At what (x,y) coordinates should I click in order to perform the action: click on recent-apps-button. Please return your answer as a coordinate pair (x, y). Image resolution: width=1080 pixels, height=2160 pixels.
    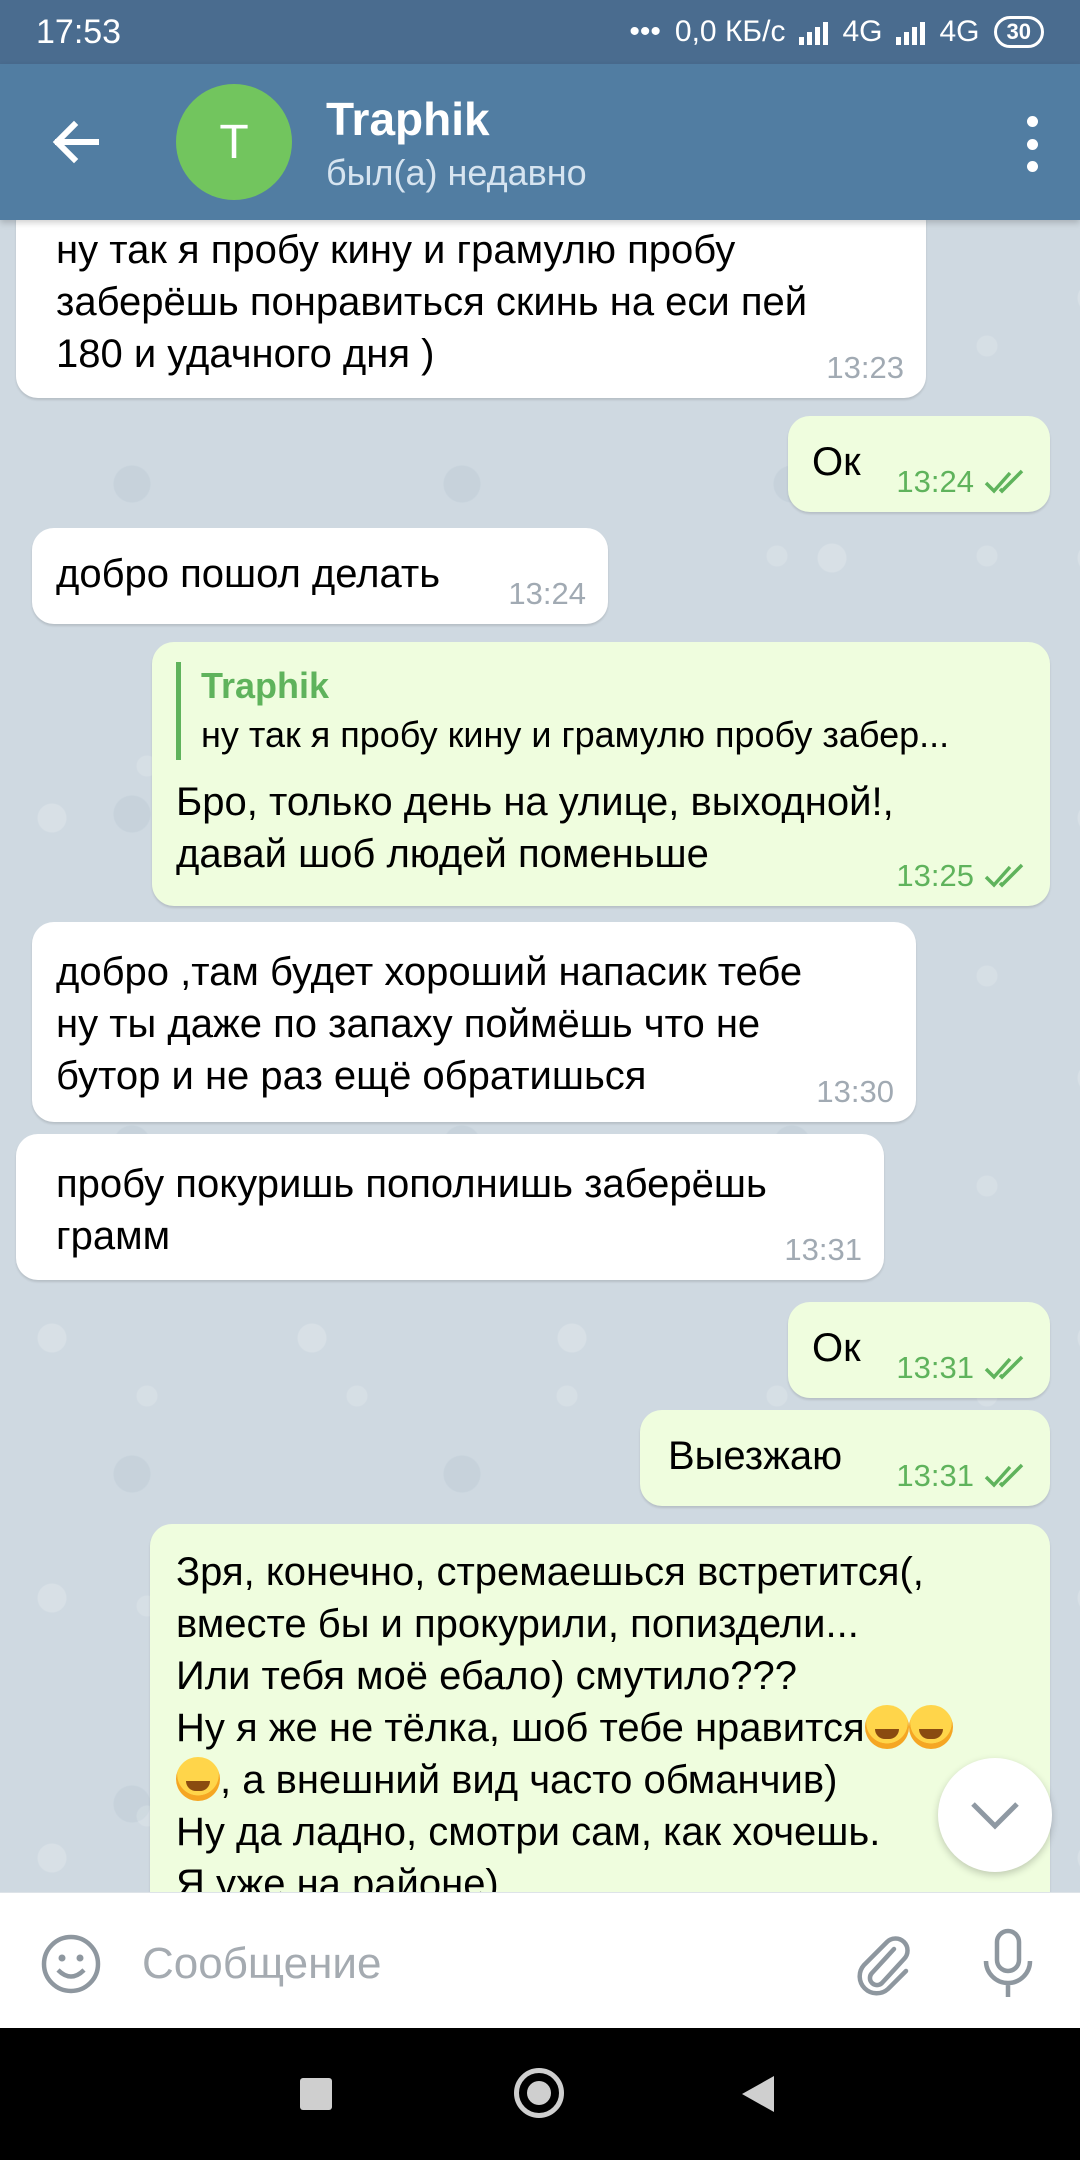
    Looking at the image, I should click on (316, 2094).